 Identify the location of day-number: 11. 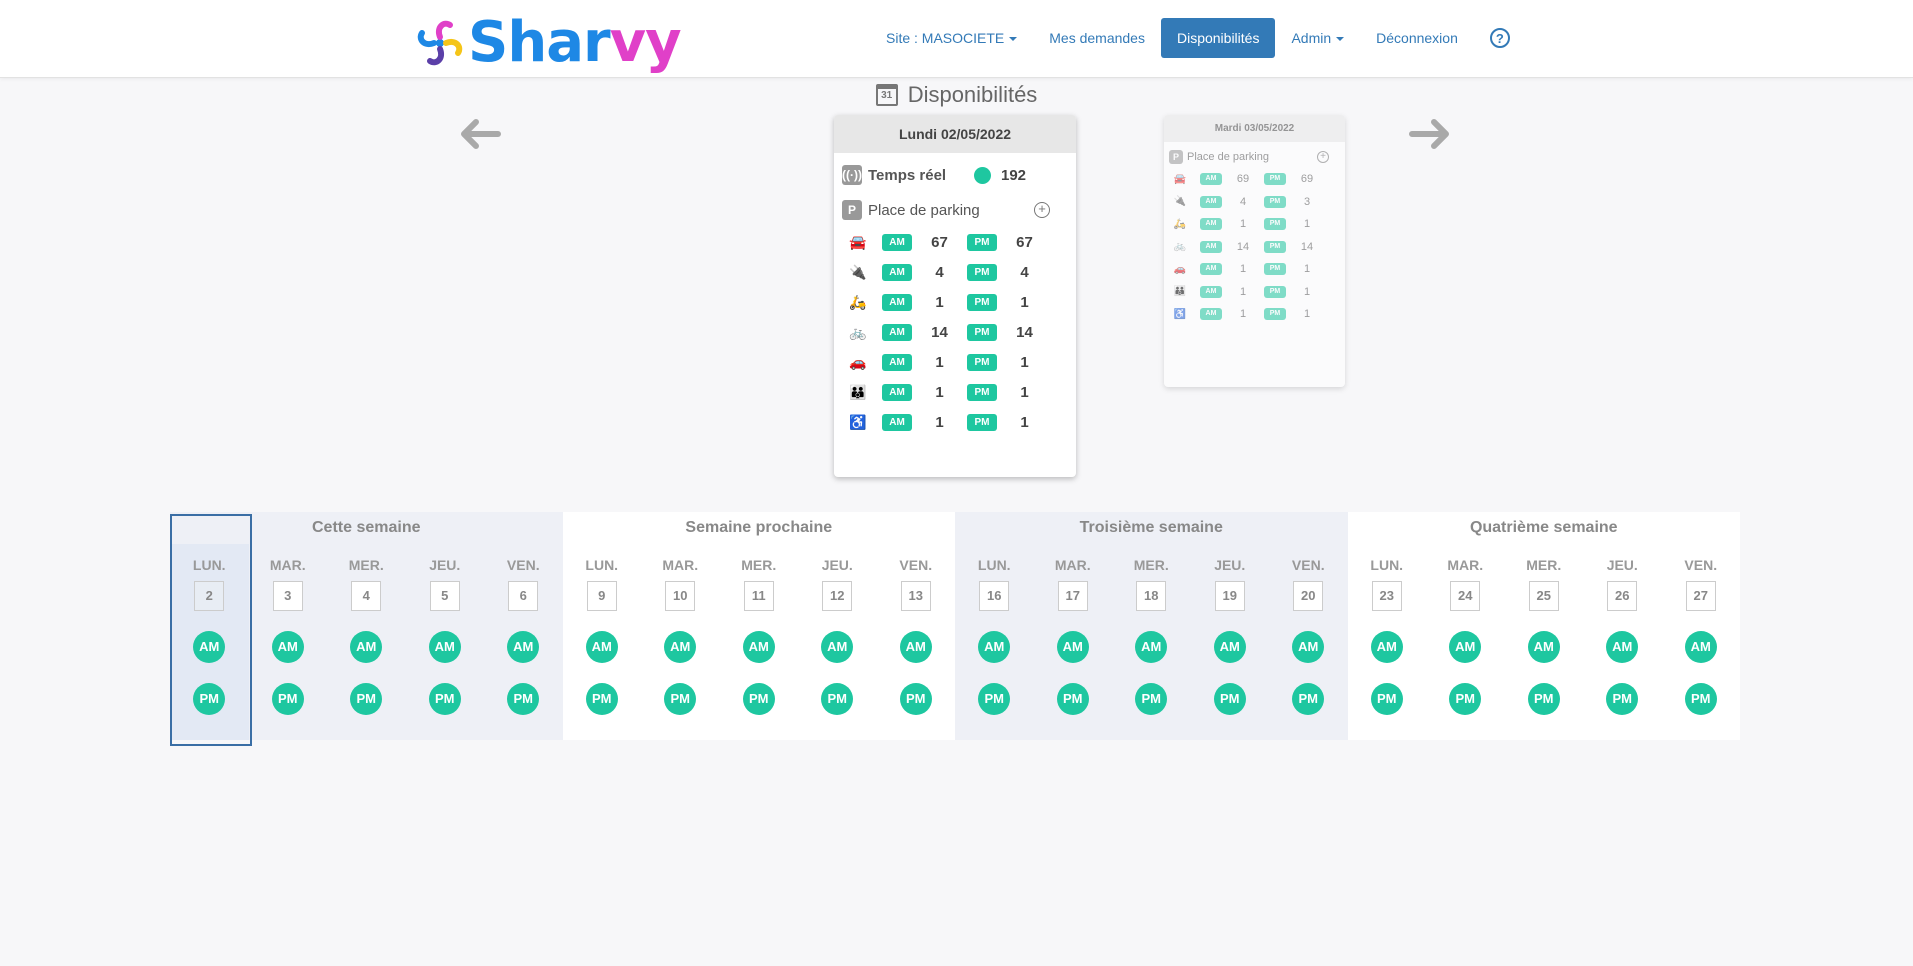
(758, 596).